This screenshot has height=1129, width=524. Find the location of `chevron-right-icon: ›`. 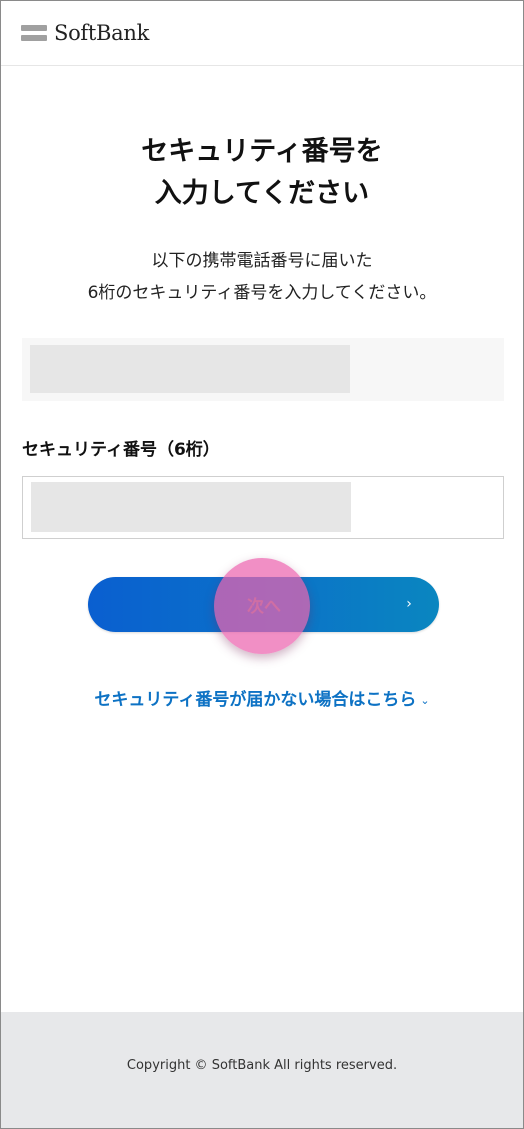

chevron-right-icon: › is located at coordinates (409, 604).